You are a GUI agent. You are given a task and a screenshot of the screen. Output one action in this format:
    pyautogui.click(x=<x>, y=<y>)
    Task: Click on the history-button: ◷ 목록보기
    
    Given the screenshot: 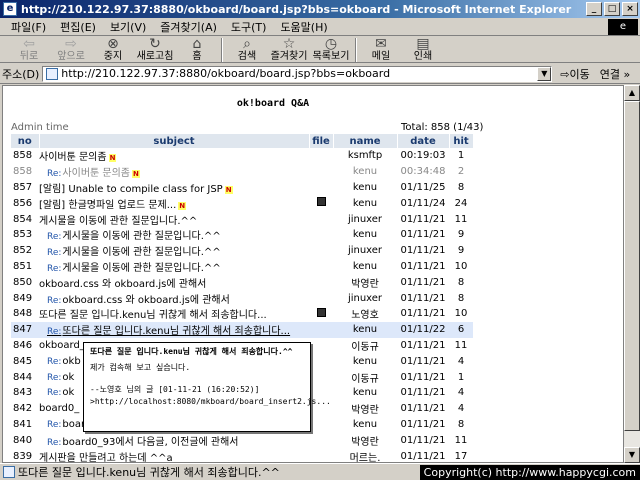 What is the action you would take?
    pyautogui.click(x=331, y=49)
    